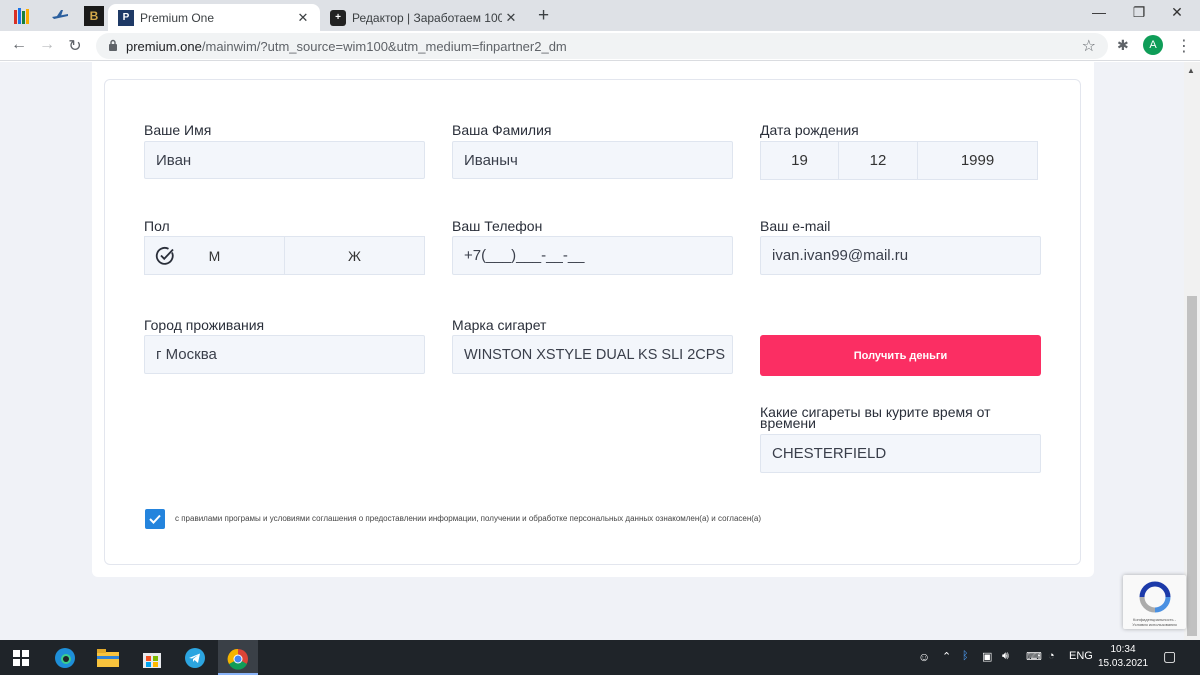 This screenshot has width=1200, height=675. Describe the element at coordinates (164, 46) in the screenshot. I see `url-host: premium.one` at that location.